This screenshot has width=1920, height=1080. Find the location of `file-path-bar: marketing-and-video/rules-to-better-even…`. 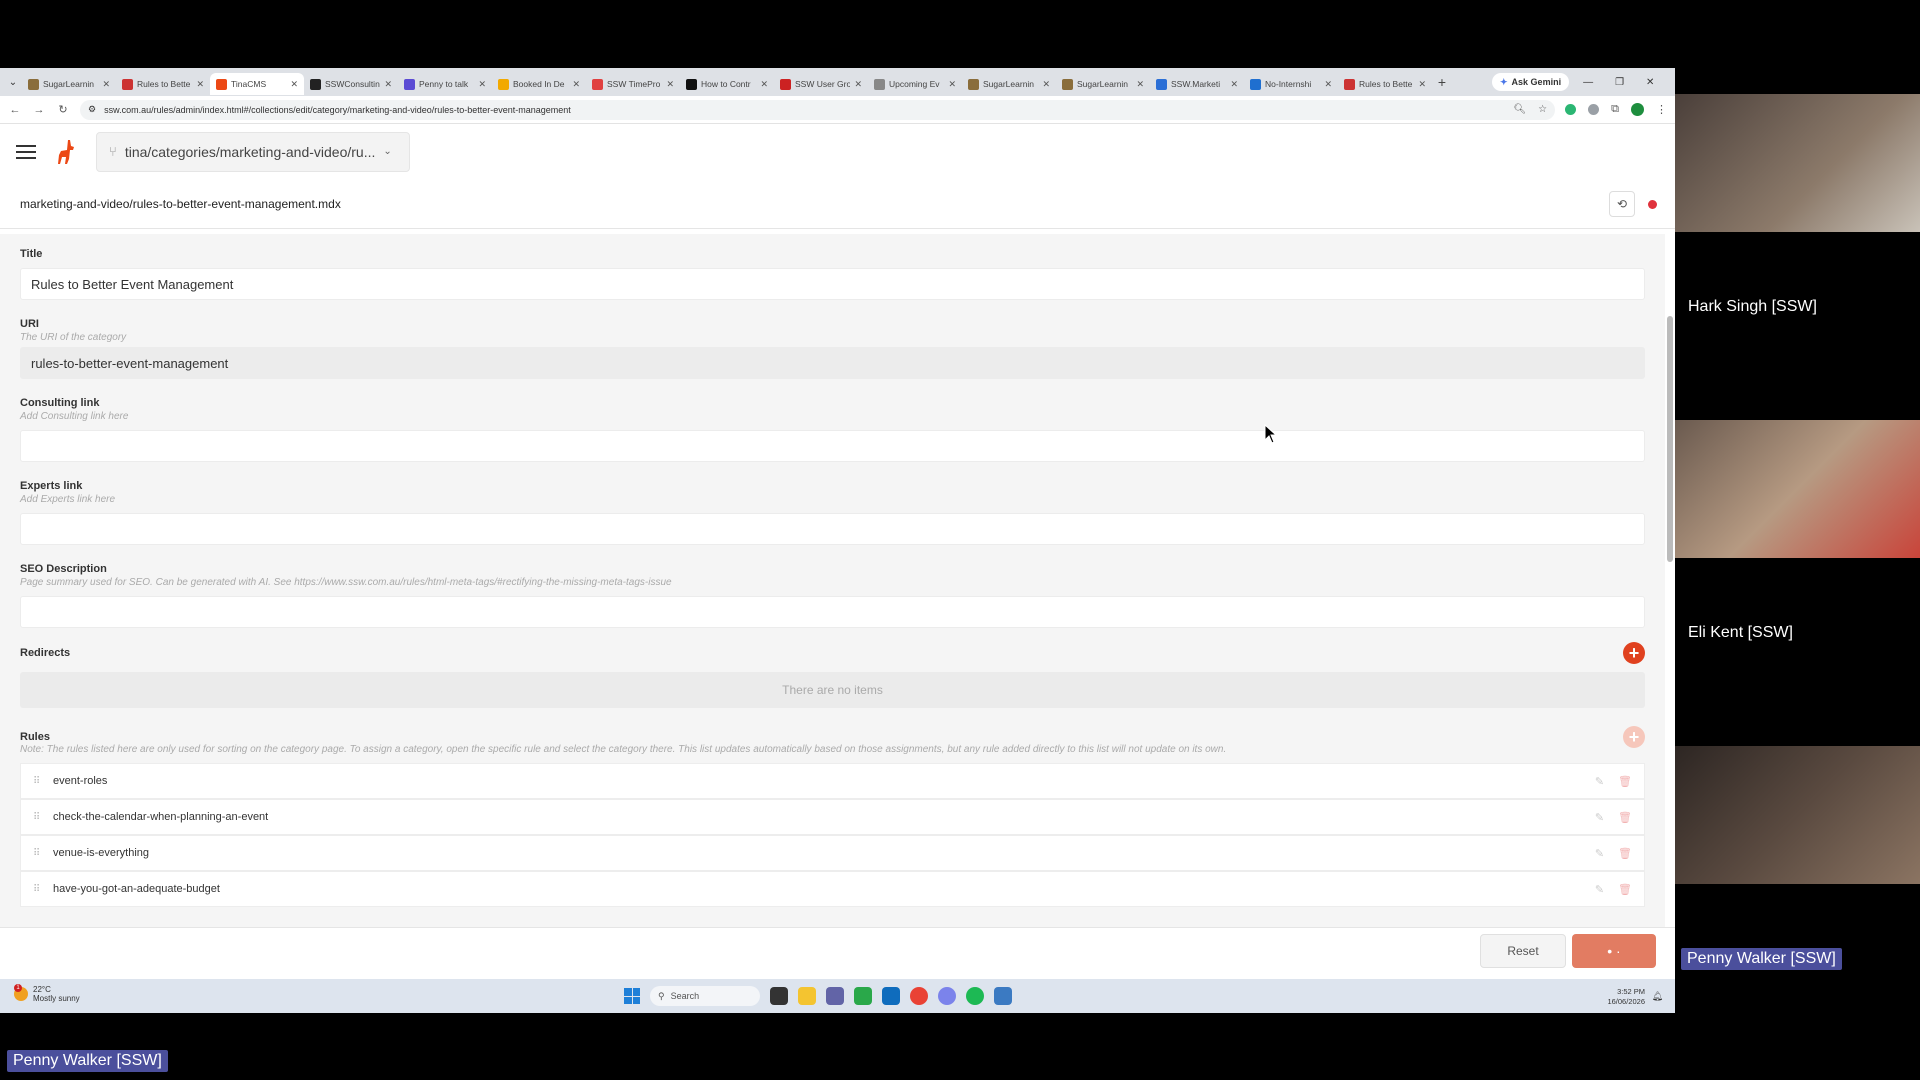

file-path-bar: marketing-and-video/rules-to-better-even… is located at coordinates (837, 204).